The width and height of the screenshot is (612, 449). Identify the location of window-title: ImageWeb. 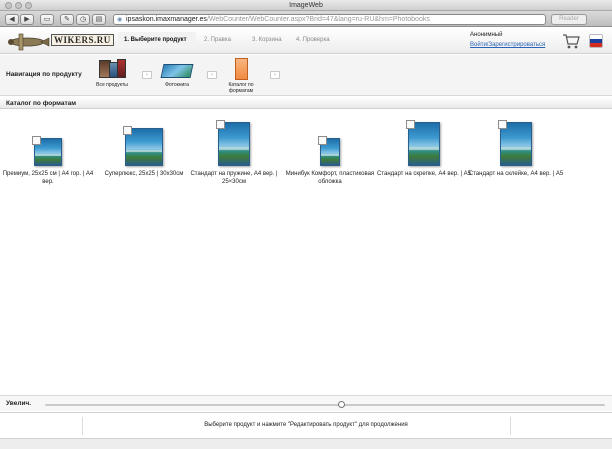
(306, 5).